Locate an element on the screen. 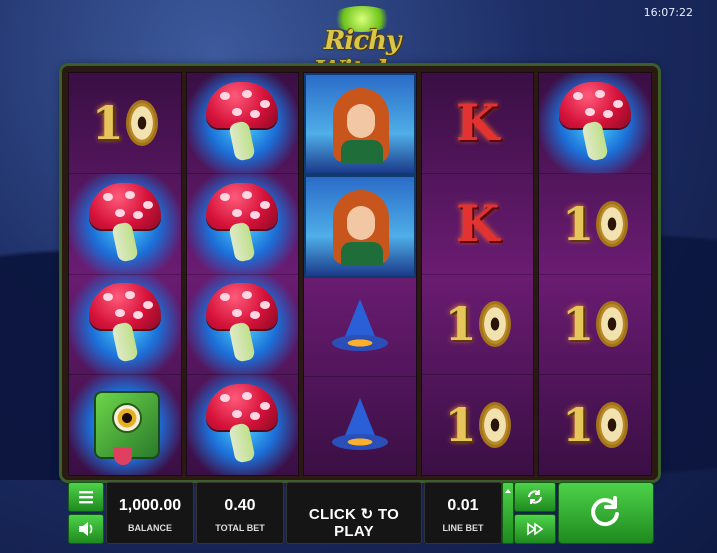 This screenshot has height=553, width=717. menu-button is located at coordinates (86, 497).